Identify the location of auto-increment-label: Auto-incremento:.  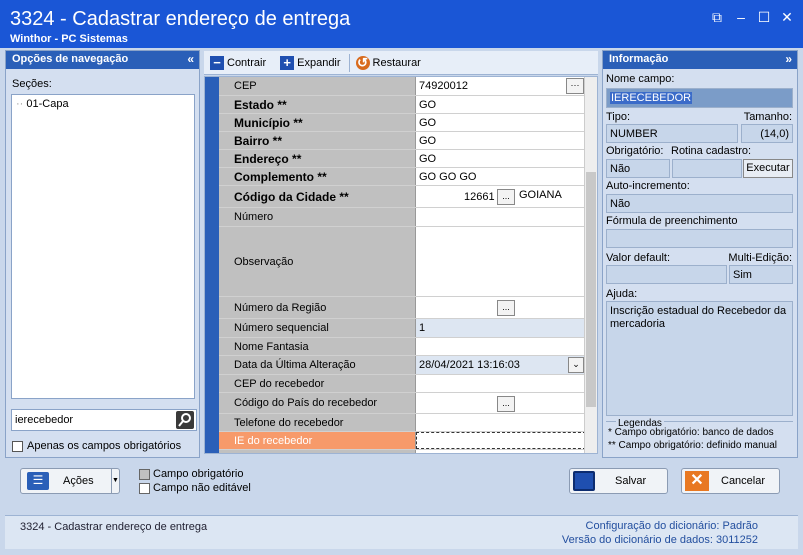
(648, 186).